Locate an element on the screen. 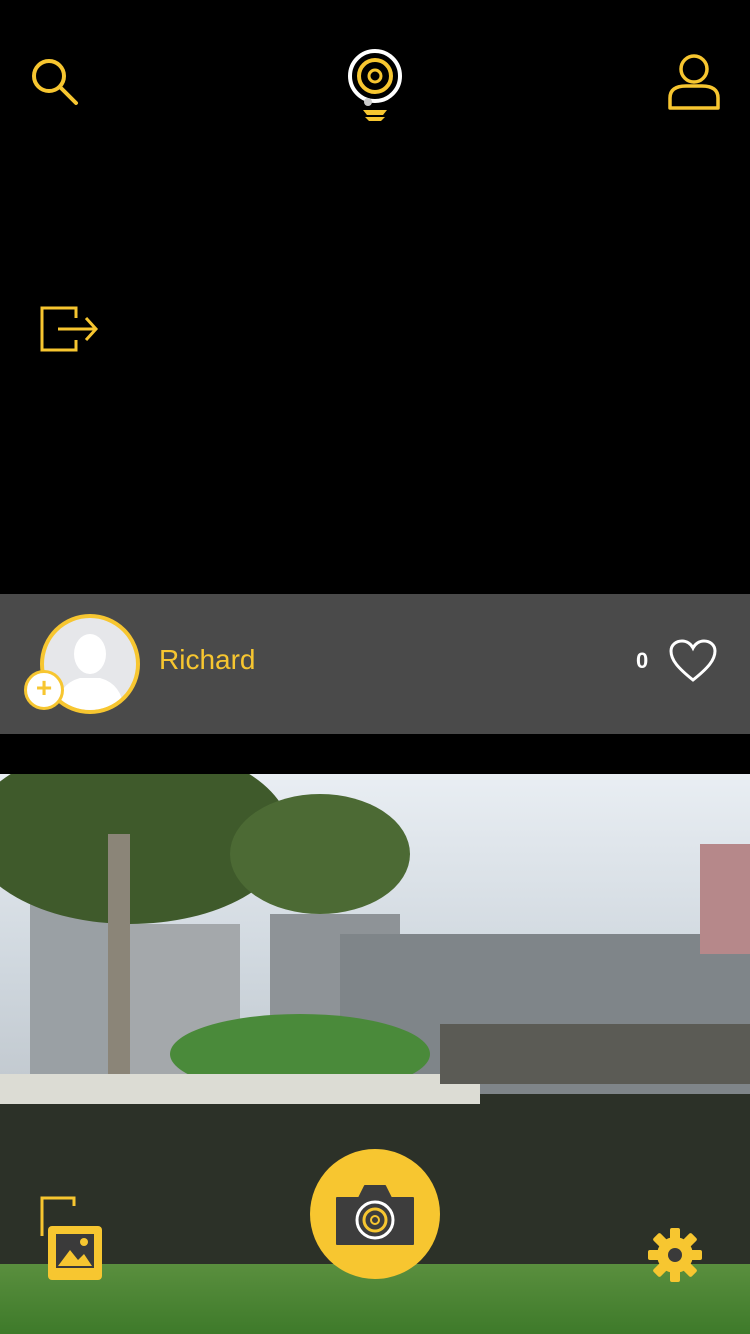 This screenshot has height=1334, width=750. camera-button is located at coordinates (375, 1214).